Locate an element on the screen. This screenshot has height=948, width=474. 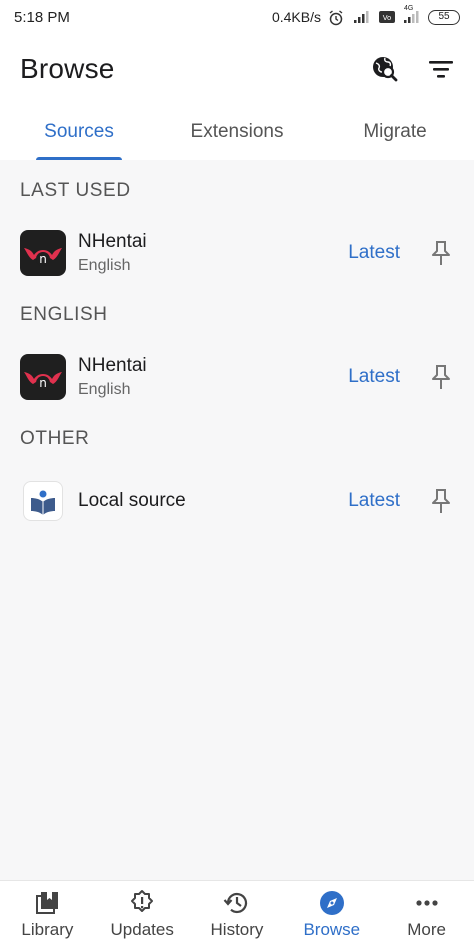
status-indicators: 0.4KB/s Vo 4G 55 is located at coordinates (365, 15).